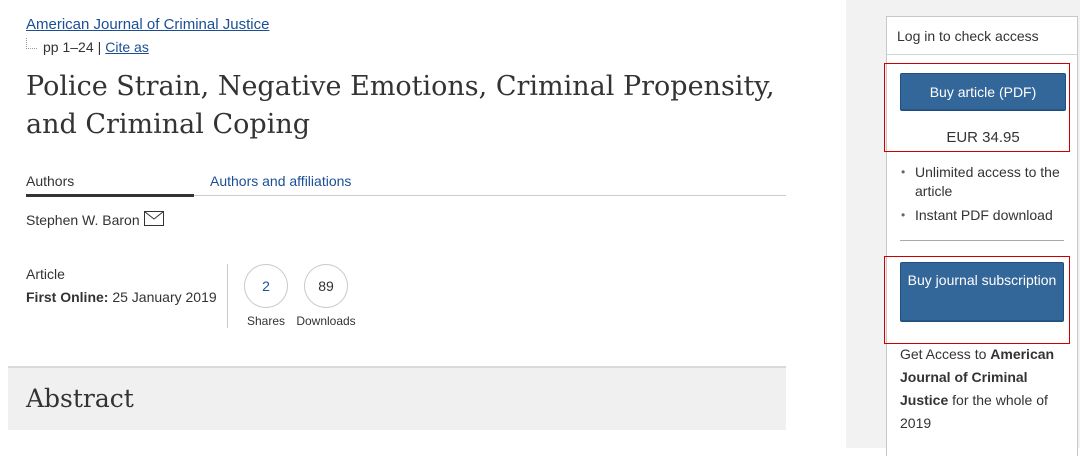 The width and height of the screenshot is (1080, 456). I want to click on highlight-box-article, so click(977, 107).